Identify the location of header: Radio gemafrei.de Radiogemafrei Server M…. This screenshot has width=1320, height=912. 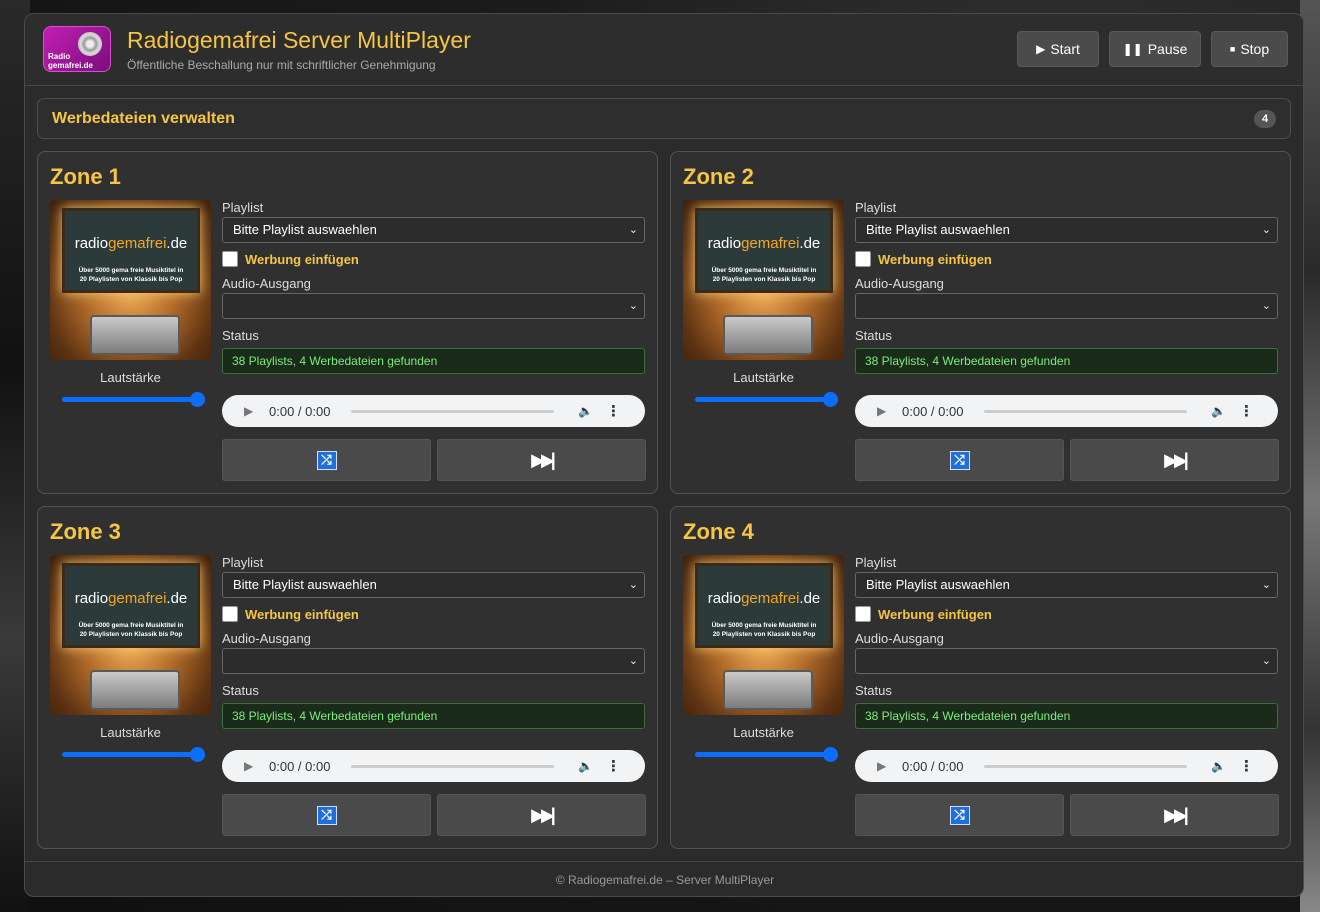
(664, 50).